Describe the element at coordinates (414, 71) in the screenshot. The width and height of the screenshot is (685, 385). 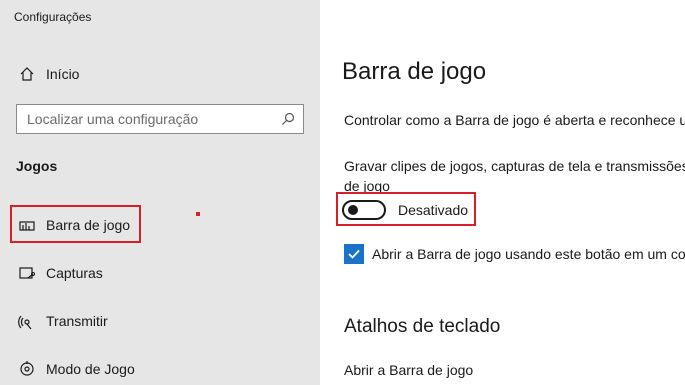
I see `page-title: Barra de jogo` at that location.